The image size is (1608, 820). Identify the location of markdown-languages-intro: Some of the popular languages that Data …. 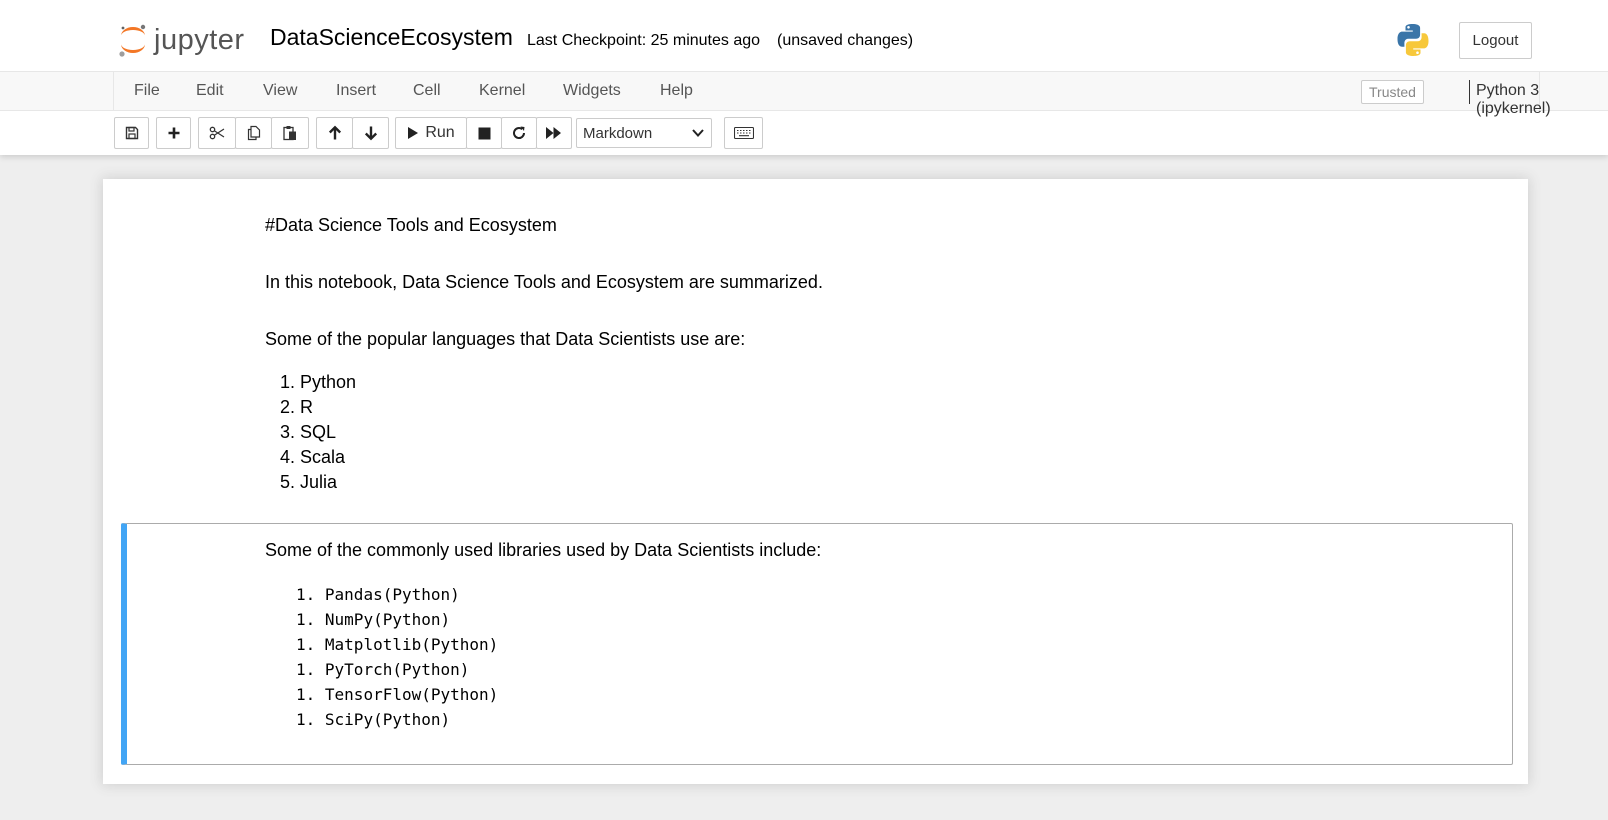
(505, 339).